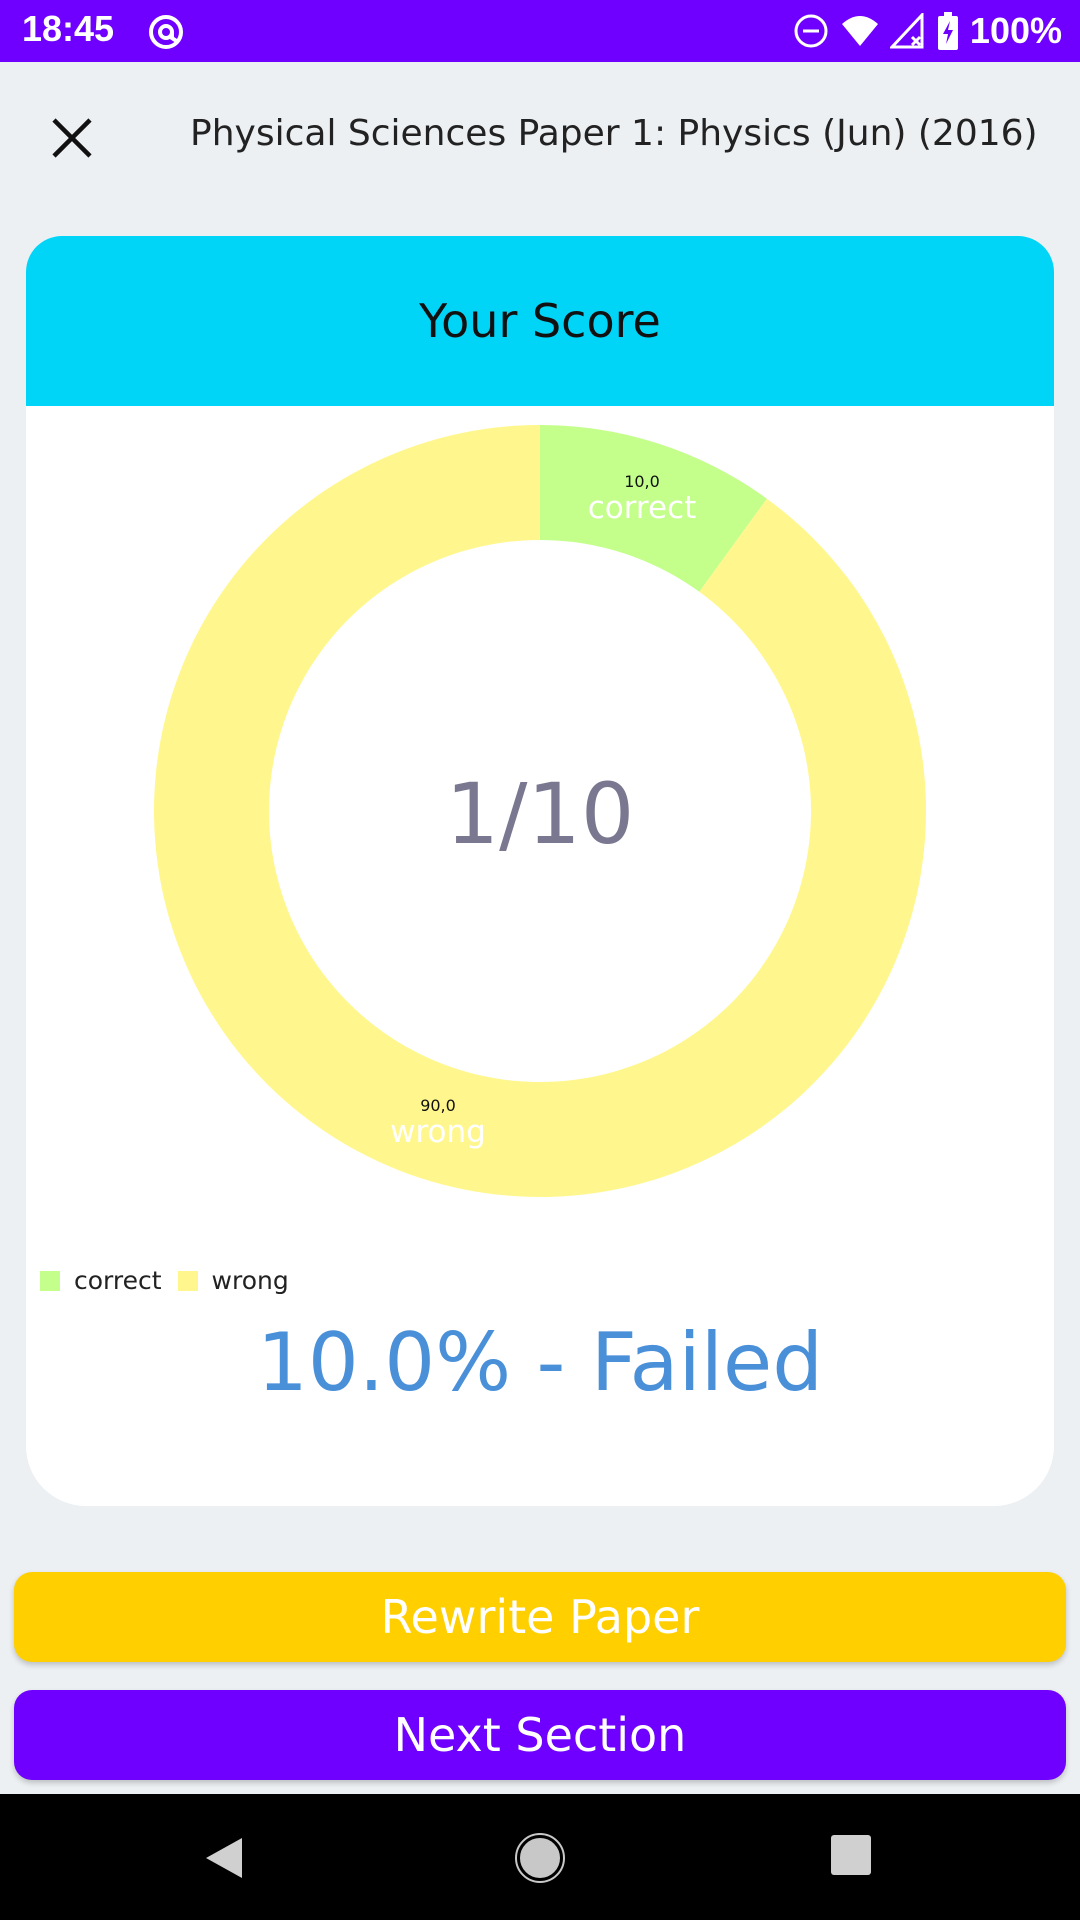 The width and height of the screenshot is (1080, 1920). I want to click on do-not-disturb-icon, so click(811, 31).